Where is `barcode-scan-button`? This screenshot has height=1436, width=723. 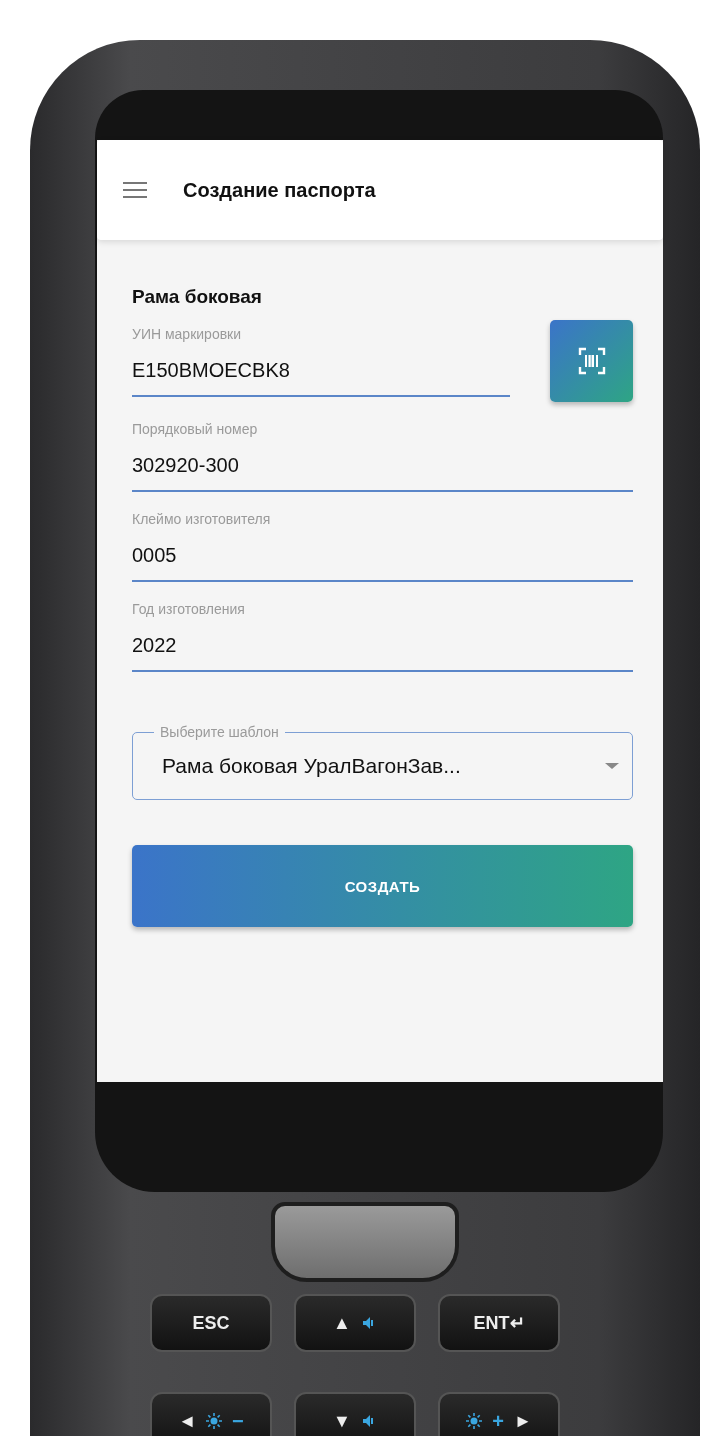
barcode-scan-button is located at coordinates (591, 361).